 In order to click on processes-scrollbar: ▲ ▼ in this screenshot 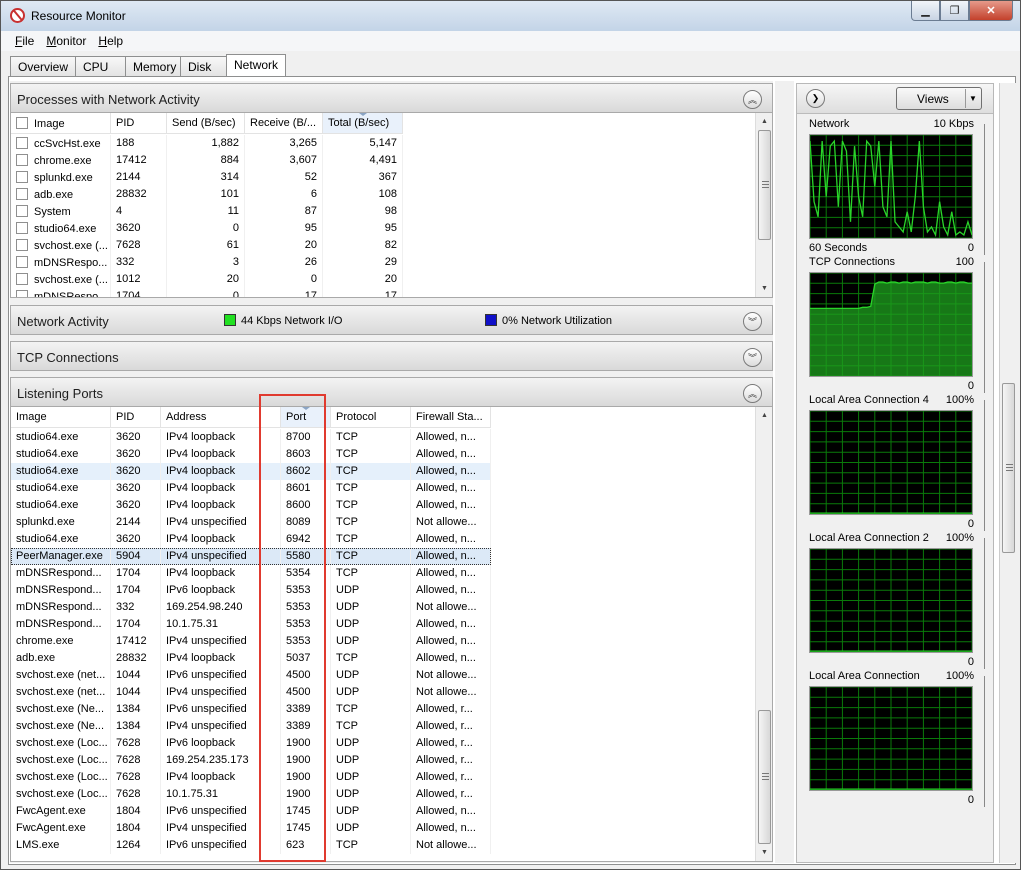, I will do `click(763, 205)`.